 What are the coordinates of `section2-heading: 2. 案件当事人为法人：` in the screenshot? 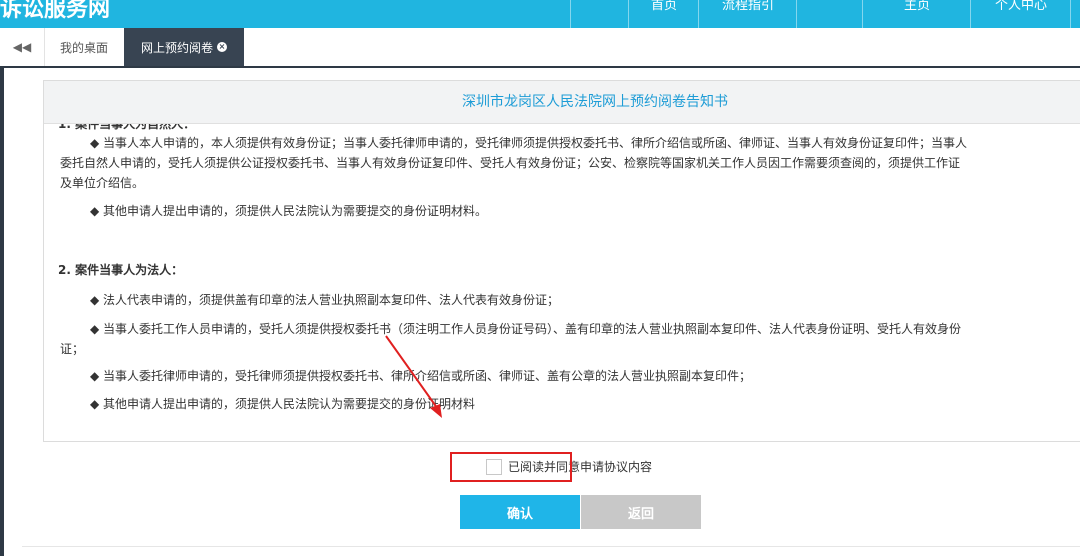 It's located at (121, 270).